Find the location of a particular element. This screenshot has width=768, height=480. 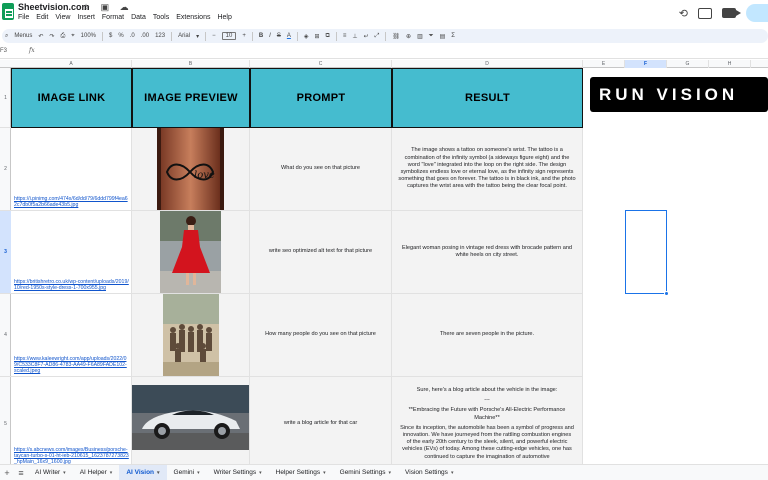

document-title: Sheetvision.com is located at coordinates (54, 7).